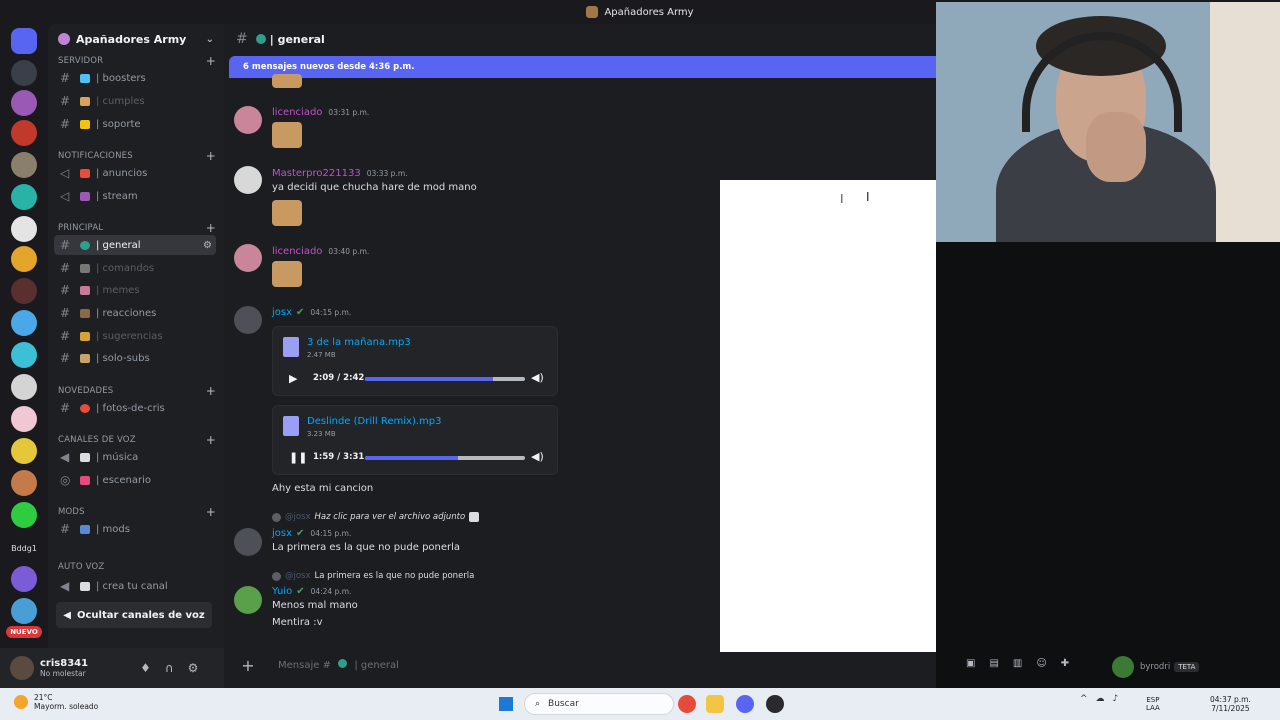 The height and width of the screenshot is (720, 1280). Describe the element at coordinates (56, 702) in the screenshot. I see `weather-widget: 21°C Mayorm. soleado` at that location.